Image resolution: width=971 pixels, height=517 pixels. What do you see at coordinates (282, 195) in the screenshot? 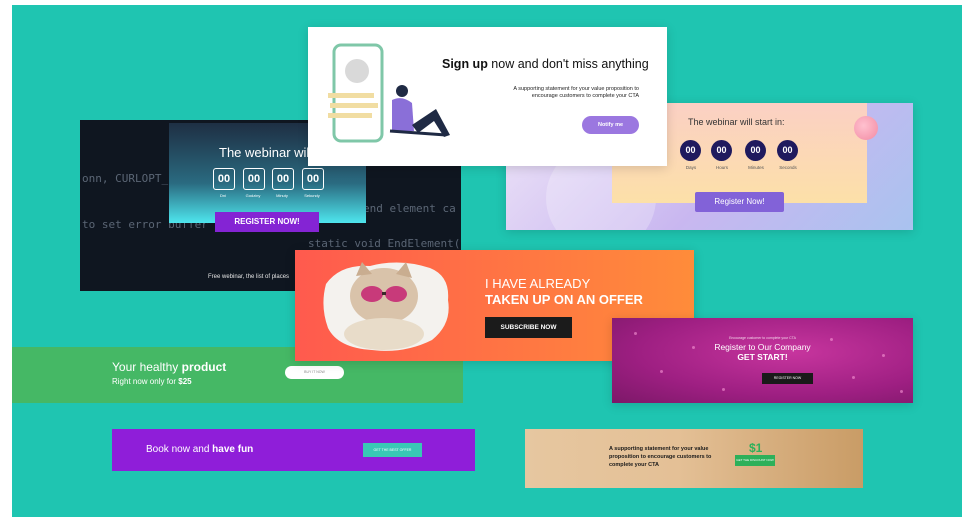
I see `countdown-label: Minuty` at bounding box center [282, 195].